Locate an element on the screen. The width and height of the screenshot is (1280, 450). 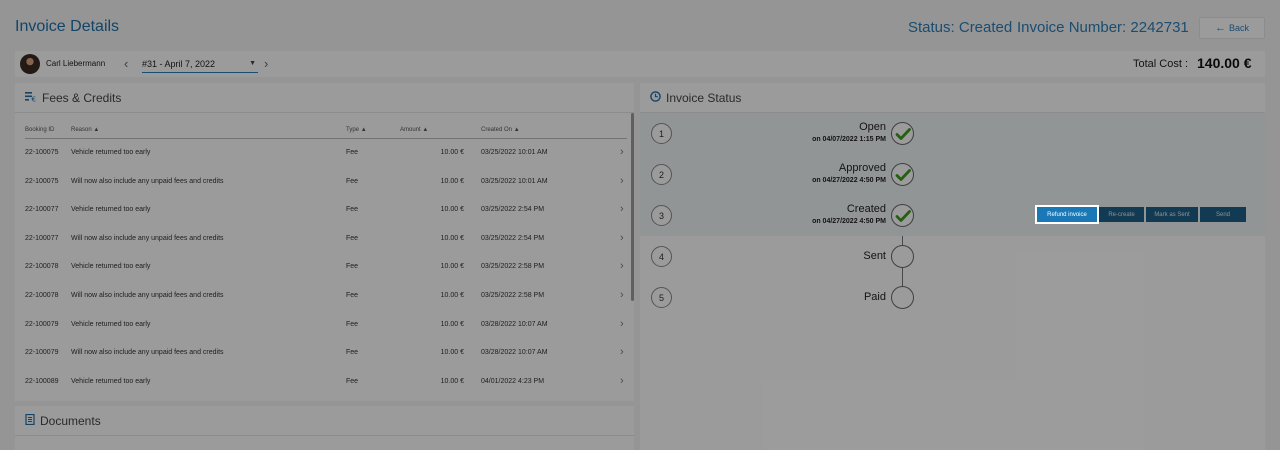
step-name: Created is located at coordinates (866, 209).